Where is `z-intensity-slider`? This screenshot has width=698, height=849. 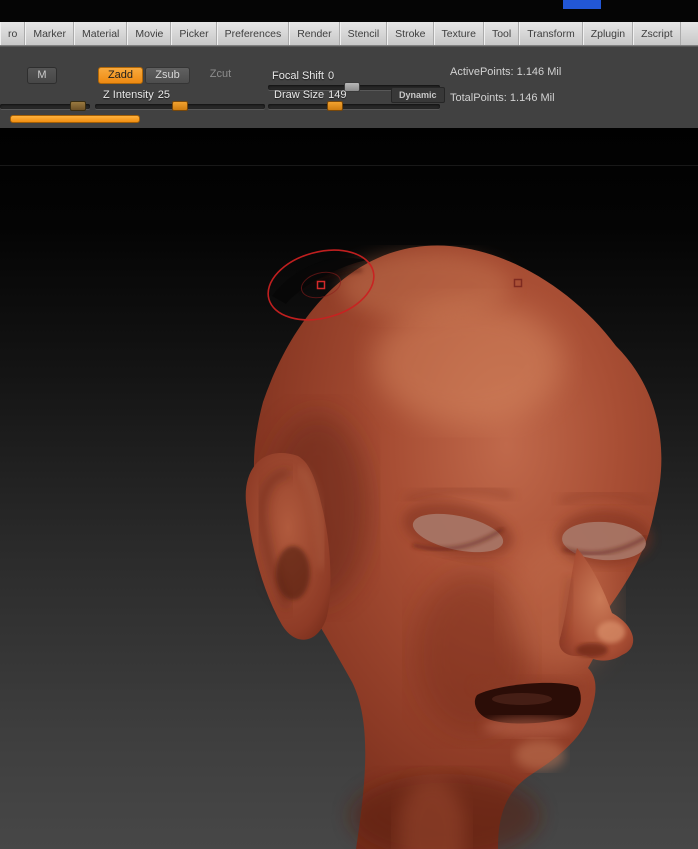 z-intensity-slider is located at coordinates (180, 106).